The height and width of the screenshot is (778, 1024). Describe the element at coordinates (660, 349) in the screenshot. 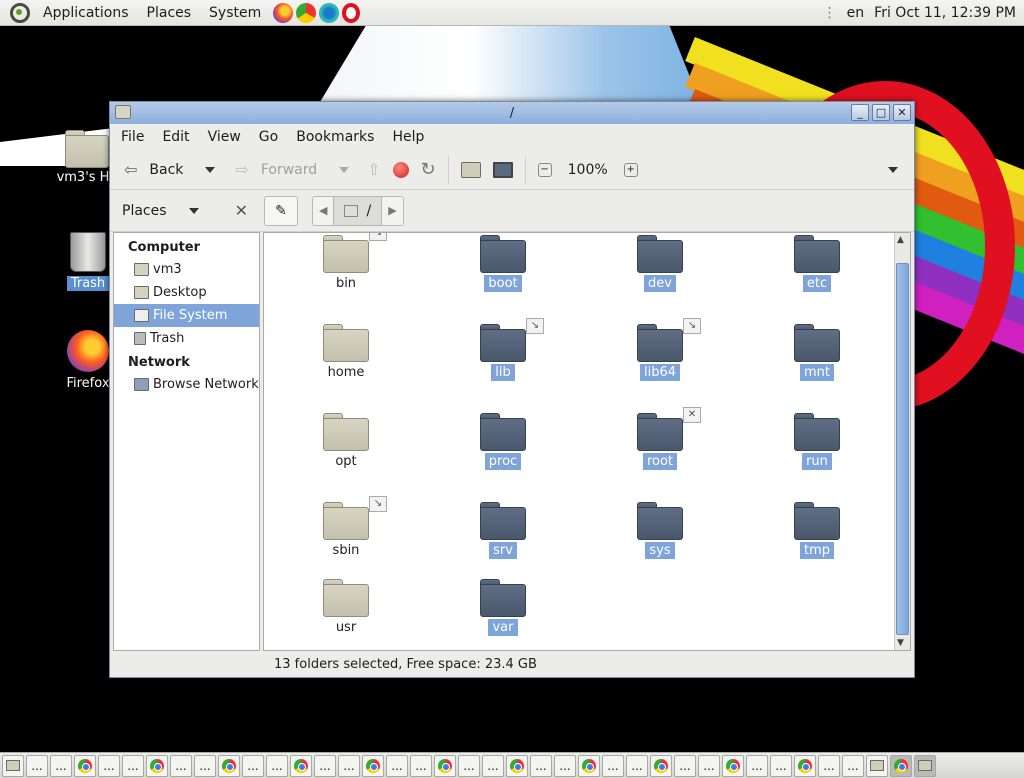

I see `folder-lib64: ↘ lib64` at that location.